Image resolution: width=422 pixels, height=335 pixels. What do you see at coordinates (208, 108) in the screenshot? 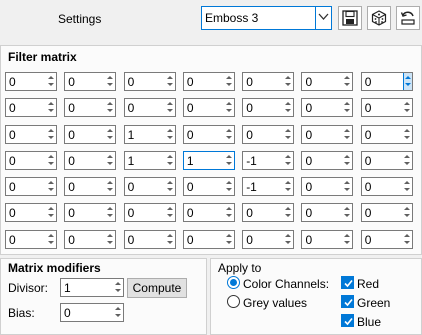
I see `matrix-cell-r1-c3: 0` at bounding box center [208, 108].